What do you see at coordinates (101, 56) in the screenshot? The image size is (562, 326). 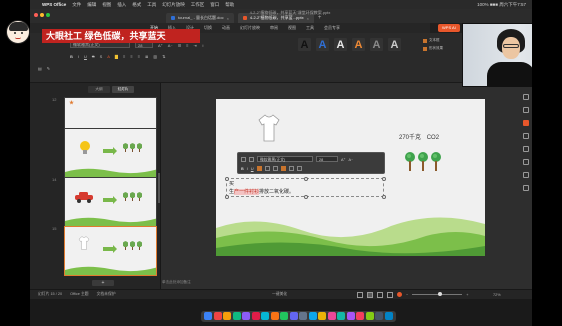 I see `shadow-icon: S` at bounding box center [101, 56].